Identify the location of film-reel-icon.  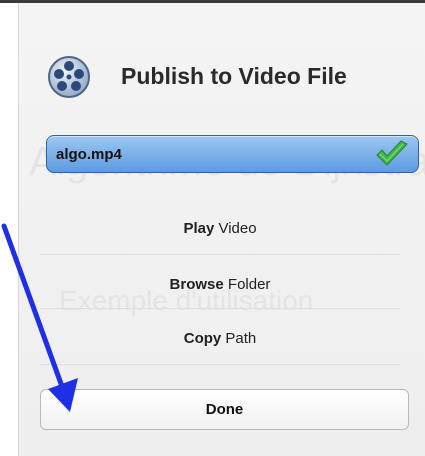
(69, 77).